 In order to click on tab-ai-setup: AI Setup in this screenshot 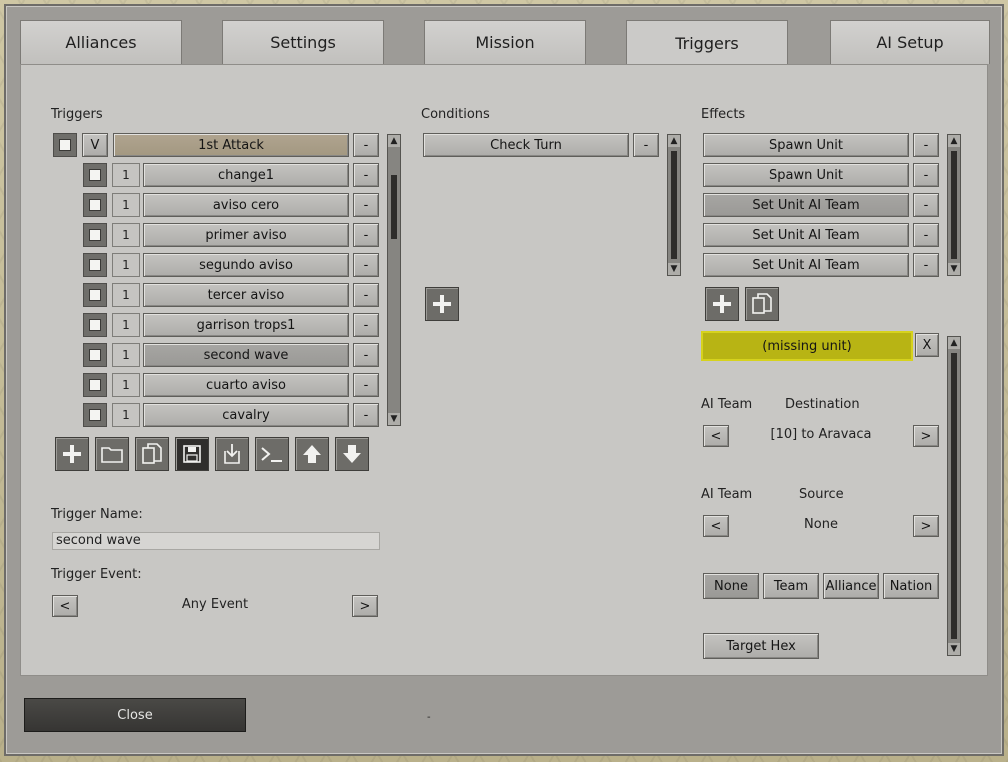, I will do `click(910, 42)`.